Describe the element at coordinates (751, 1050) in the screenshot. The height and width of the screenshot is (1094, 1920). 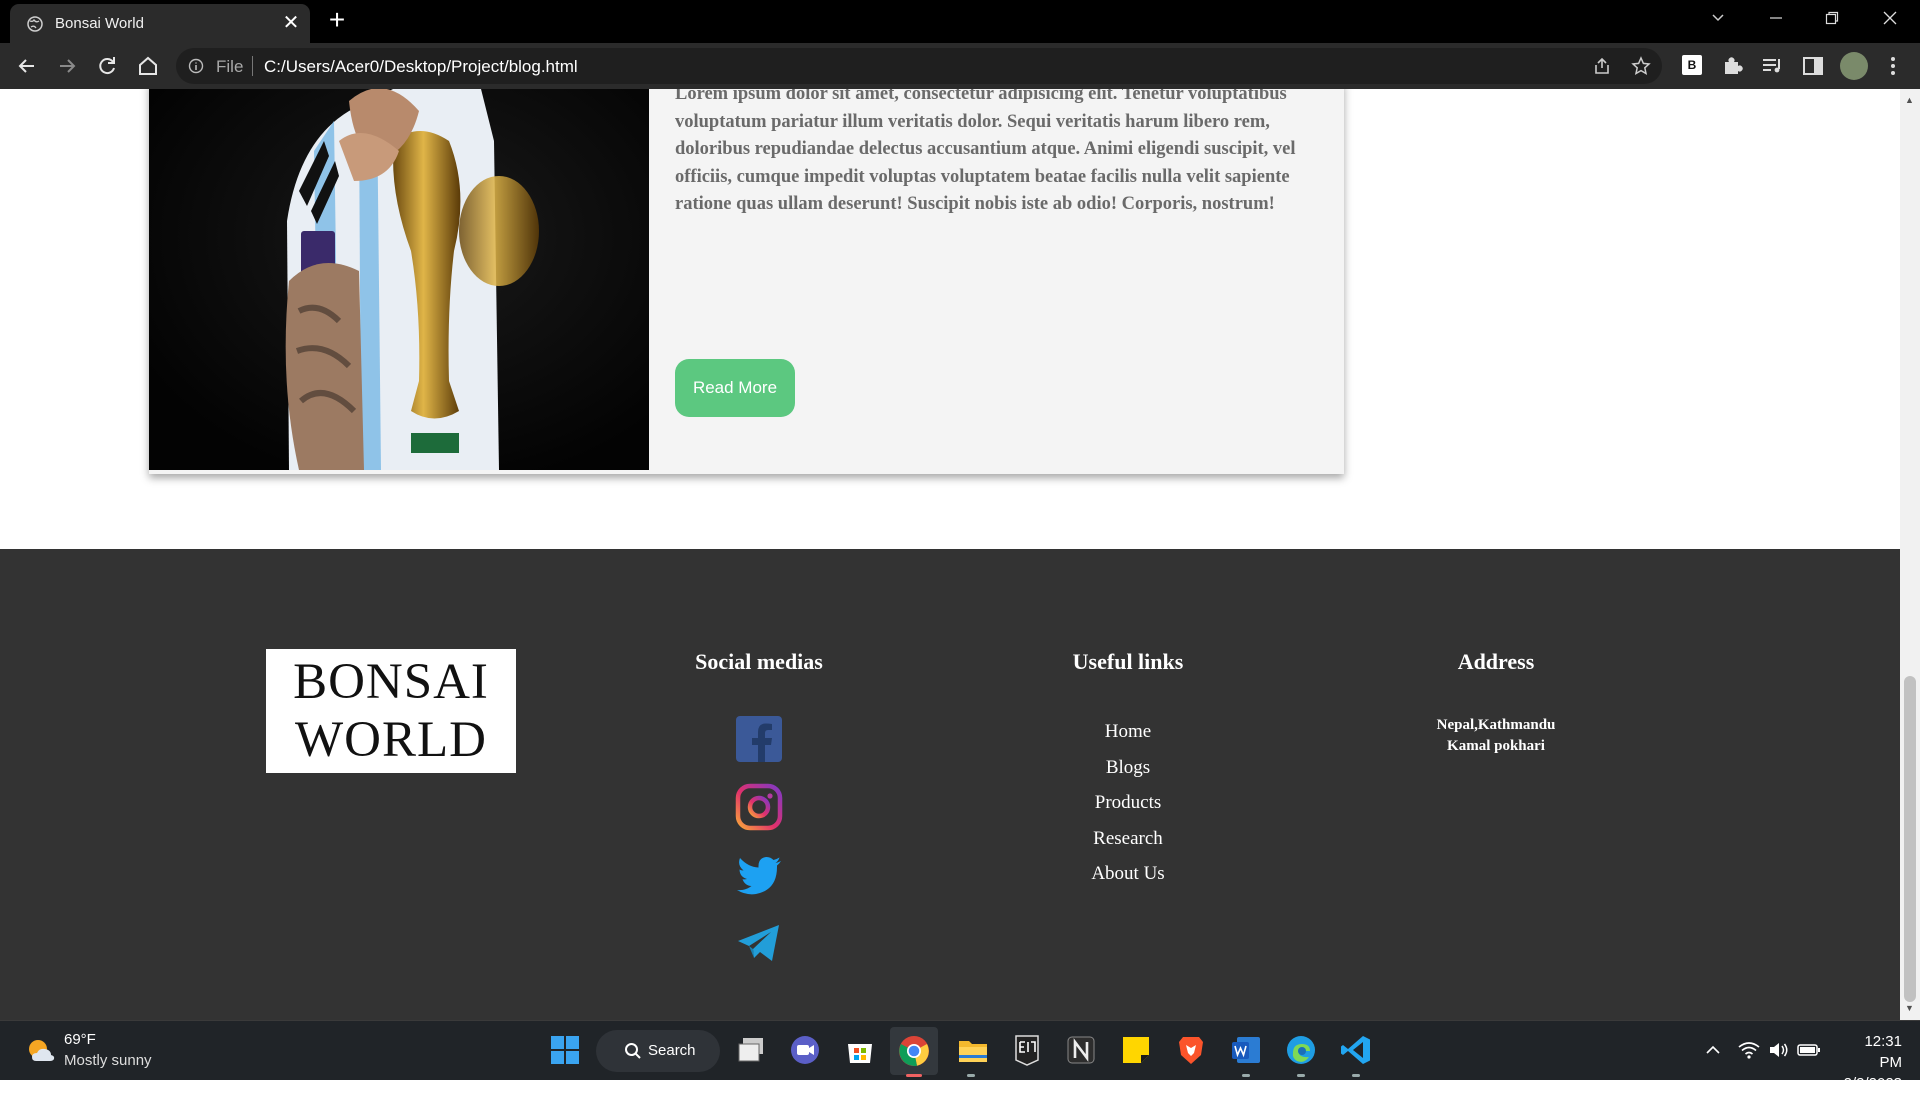
I see `task-view-icon` at that location.